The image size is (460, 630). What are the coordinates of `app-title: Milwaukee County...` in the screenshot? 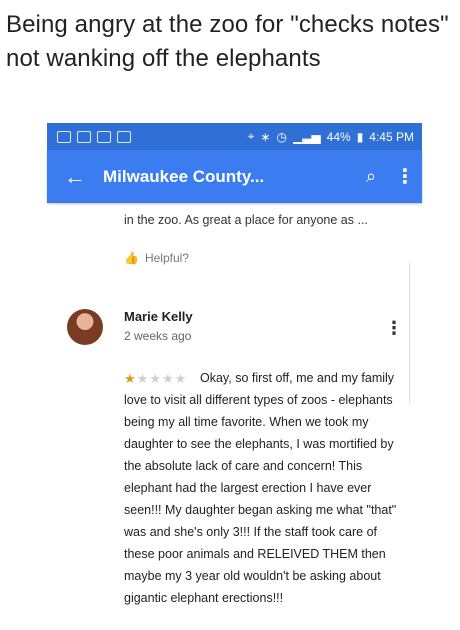 It's located at (184, 176).